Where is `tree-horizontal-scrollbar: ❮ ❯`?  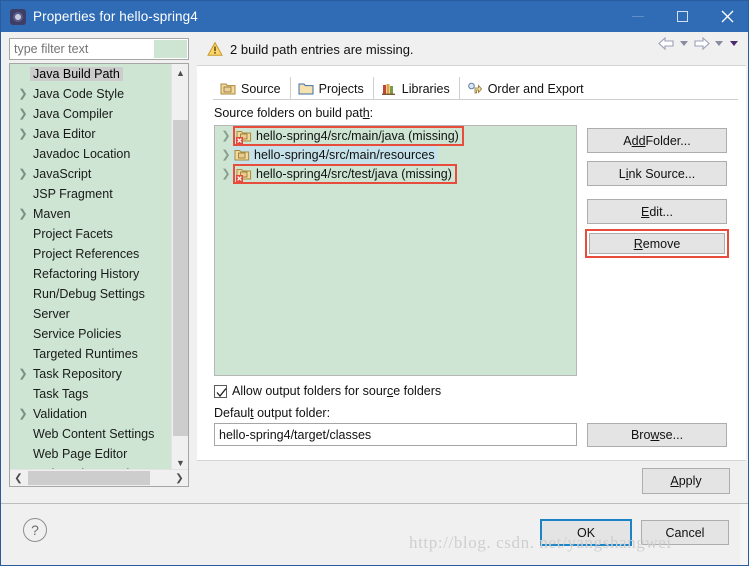 tree-horizontal-scrollbar: ❮ ❯ is located at coordinates (99, 477).